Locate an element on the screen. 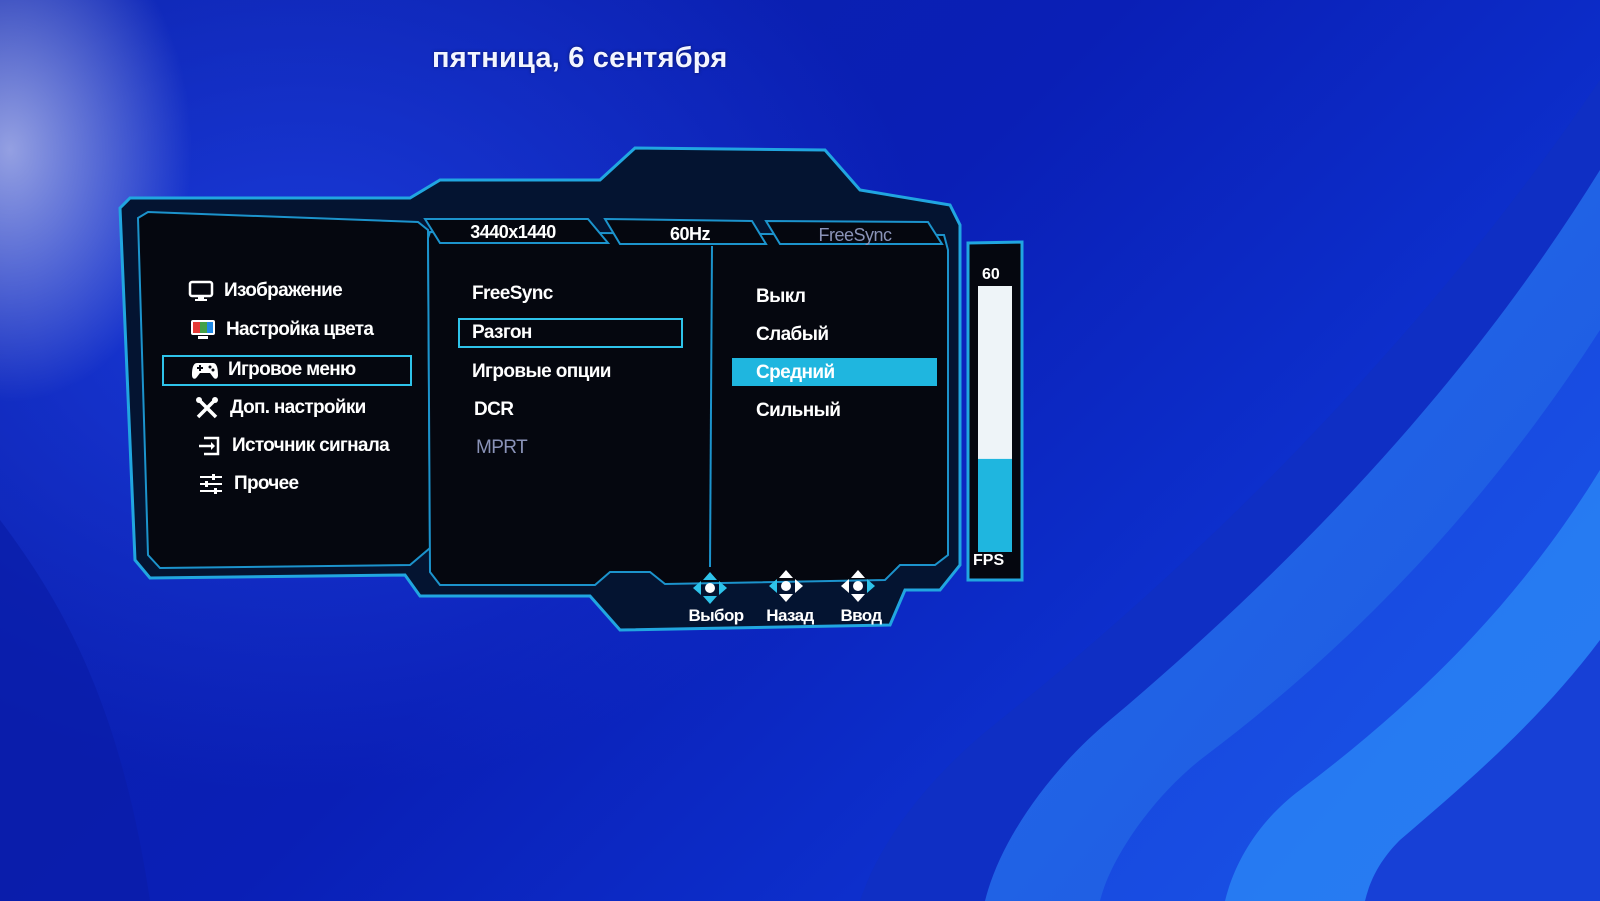 This screenshot has width=1600, height=901. input-source-icon is located at coordinates (209, 446).